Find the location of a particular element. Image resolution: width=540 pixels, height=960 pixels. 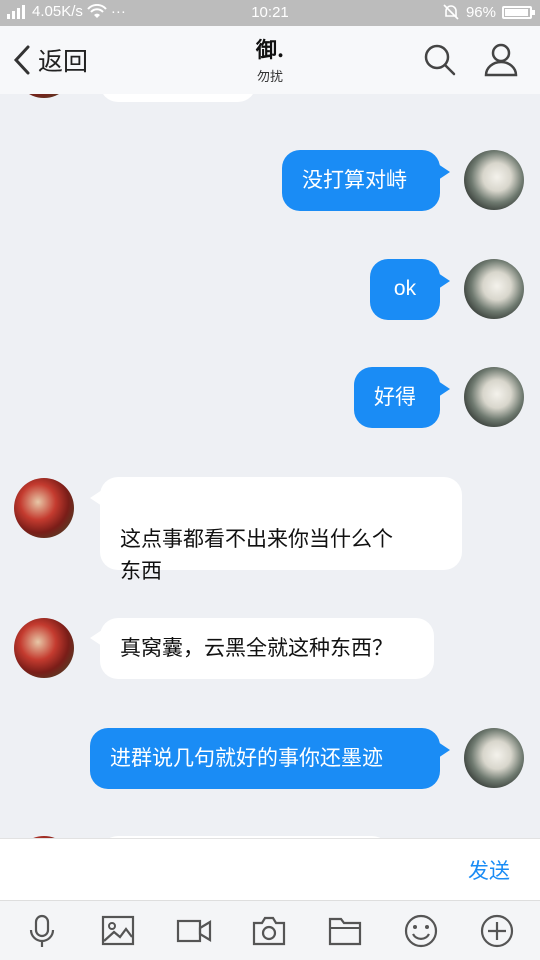

image-icon is located at coordinates (118, 931).